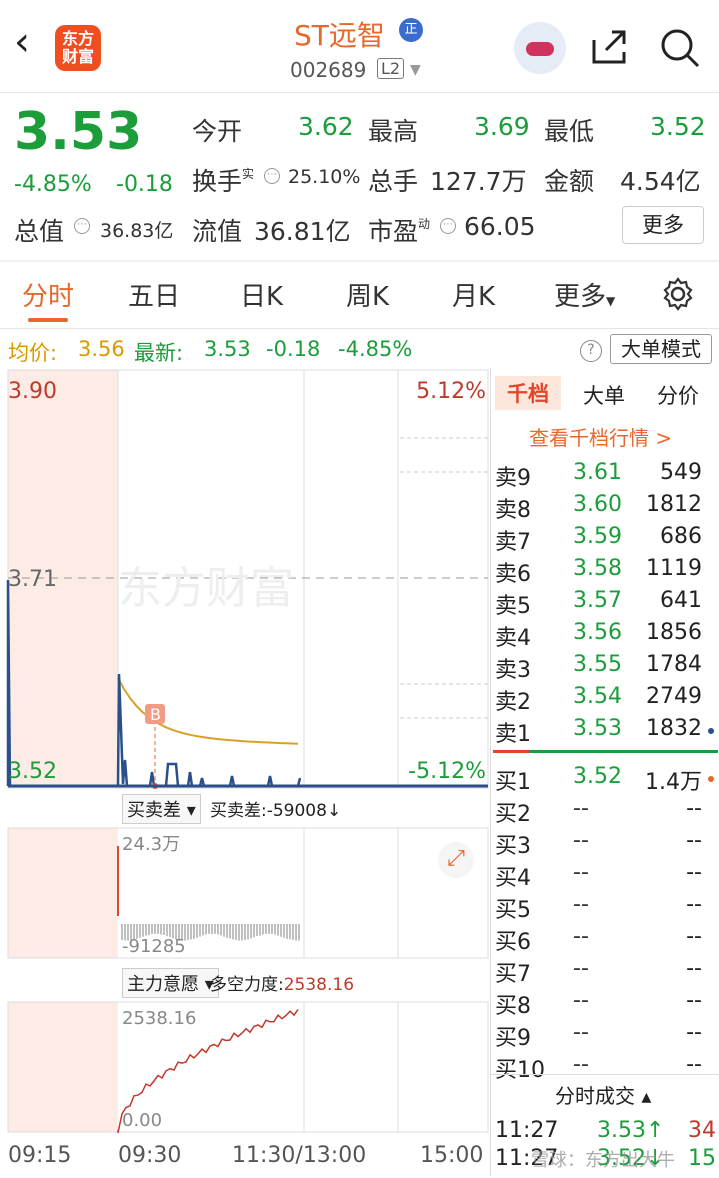 The width and height of the screenshot is (719, 1178). Describe the element at coordinates (159, 1018) in the screenshot. I see `ind2-top-label: 2538.16` at that location.